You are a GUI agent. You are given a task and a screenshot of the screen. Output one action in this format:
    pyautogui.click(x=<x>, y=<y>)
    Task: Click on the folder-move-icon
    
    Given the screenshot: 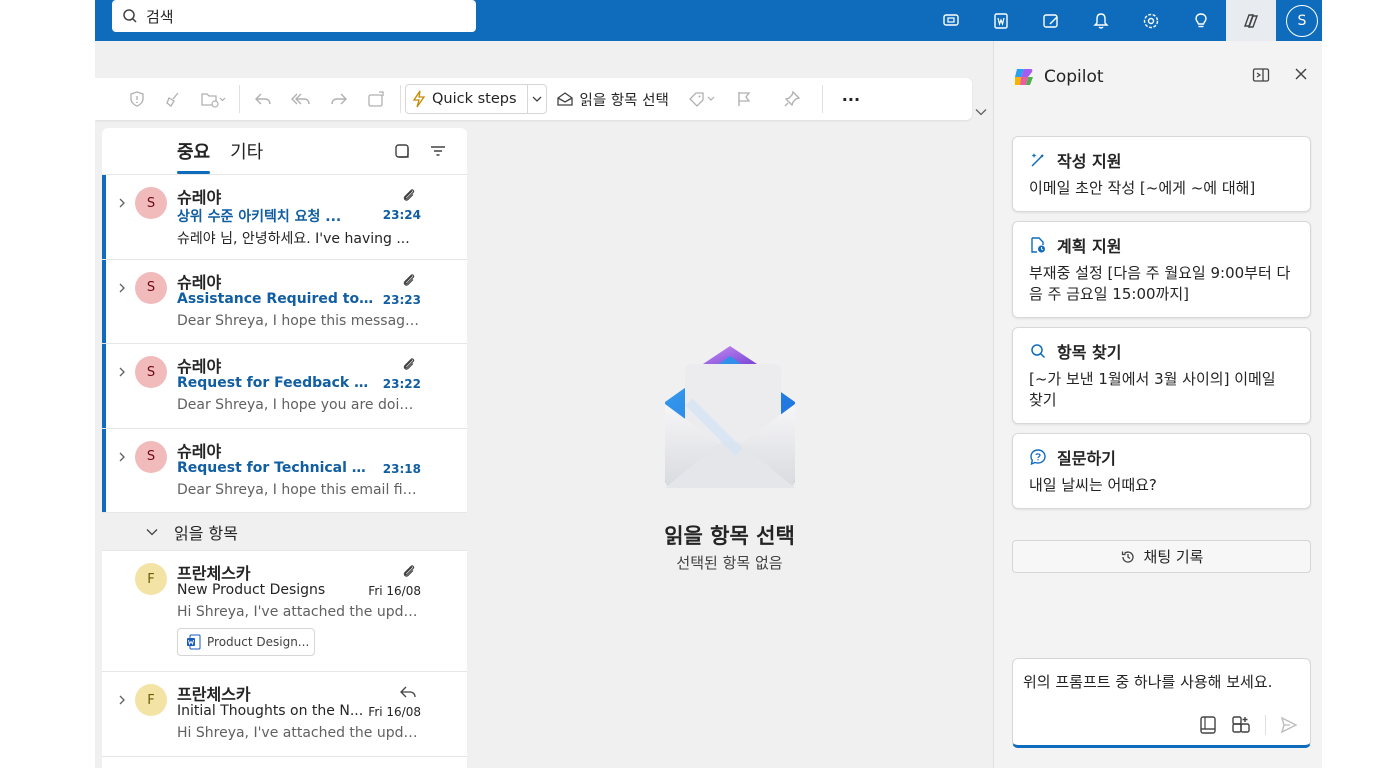 What is the action you would take?
    pyautogui.click(x=213, y=100)
    